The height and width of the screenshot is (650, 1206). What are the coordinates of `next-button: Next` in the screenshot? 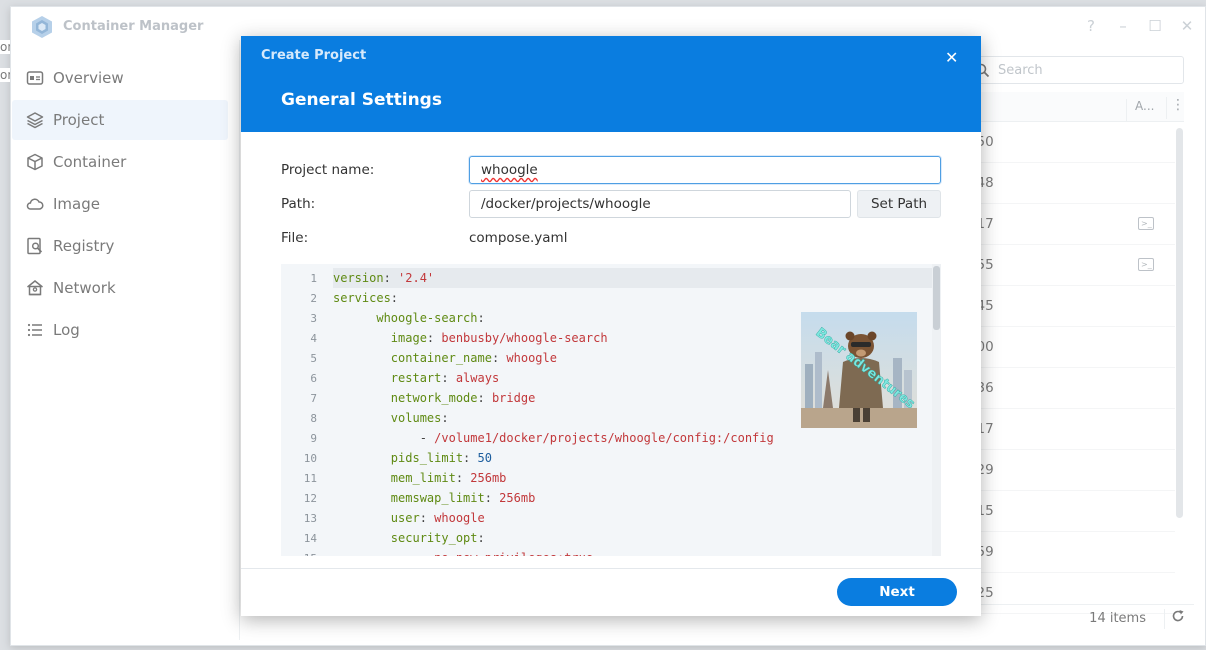 It's located at (897, 592).